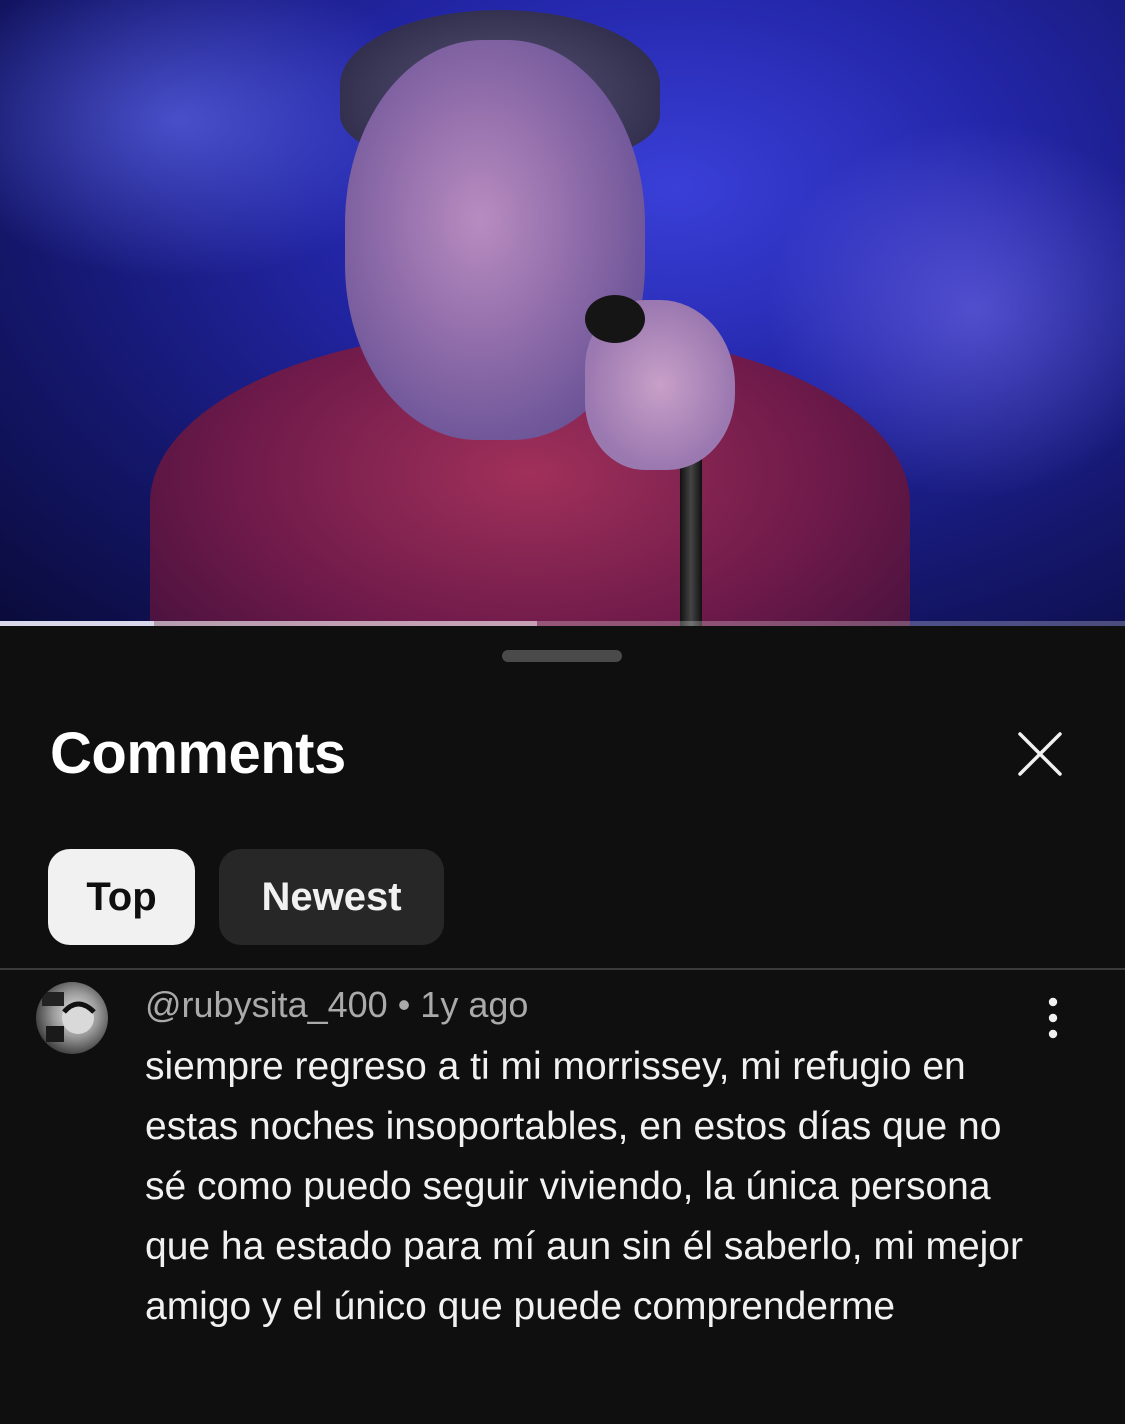  I want to click on drag-handle, so click(562, 656).